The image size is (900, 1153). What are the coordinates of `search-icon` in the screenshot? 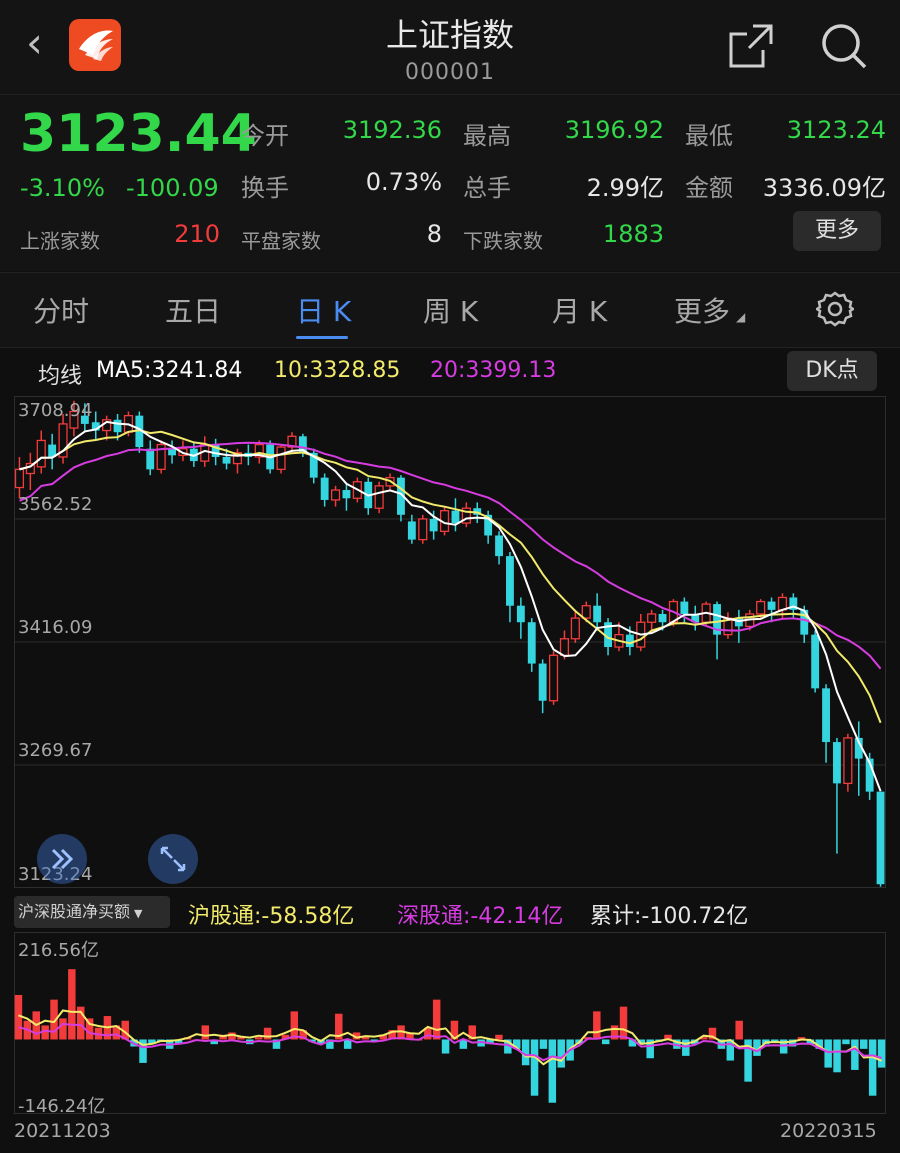 It's located at (844, 46).